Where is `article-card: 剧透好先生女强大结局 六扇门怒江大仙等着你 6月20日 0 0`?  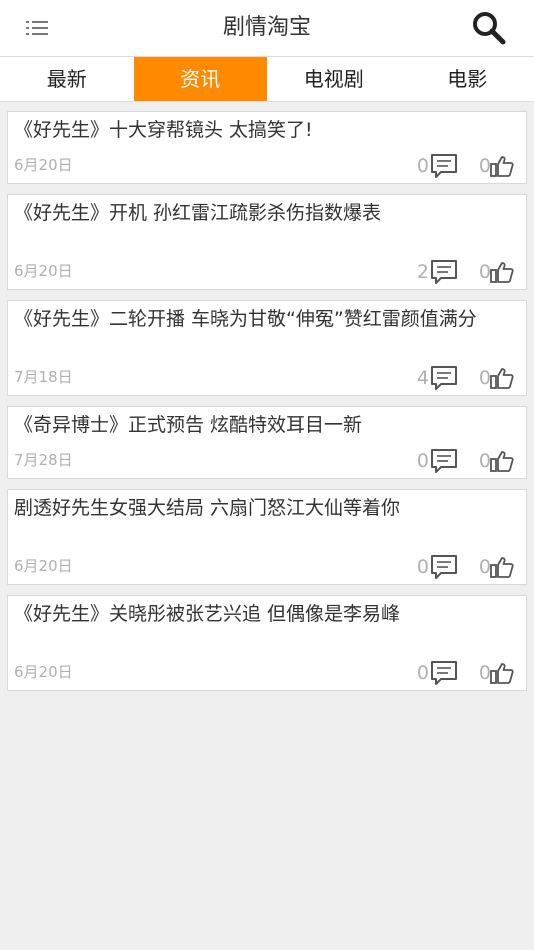
article-card: 剧透好先生女强大结局 六扇门怒江大仙等着你 6月20日 0 0 is located at coordinates (267, 537).